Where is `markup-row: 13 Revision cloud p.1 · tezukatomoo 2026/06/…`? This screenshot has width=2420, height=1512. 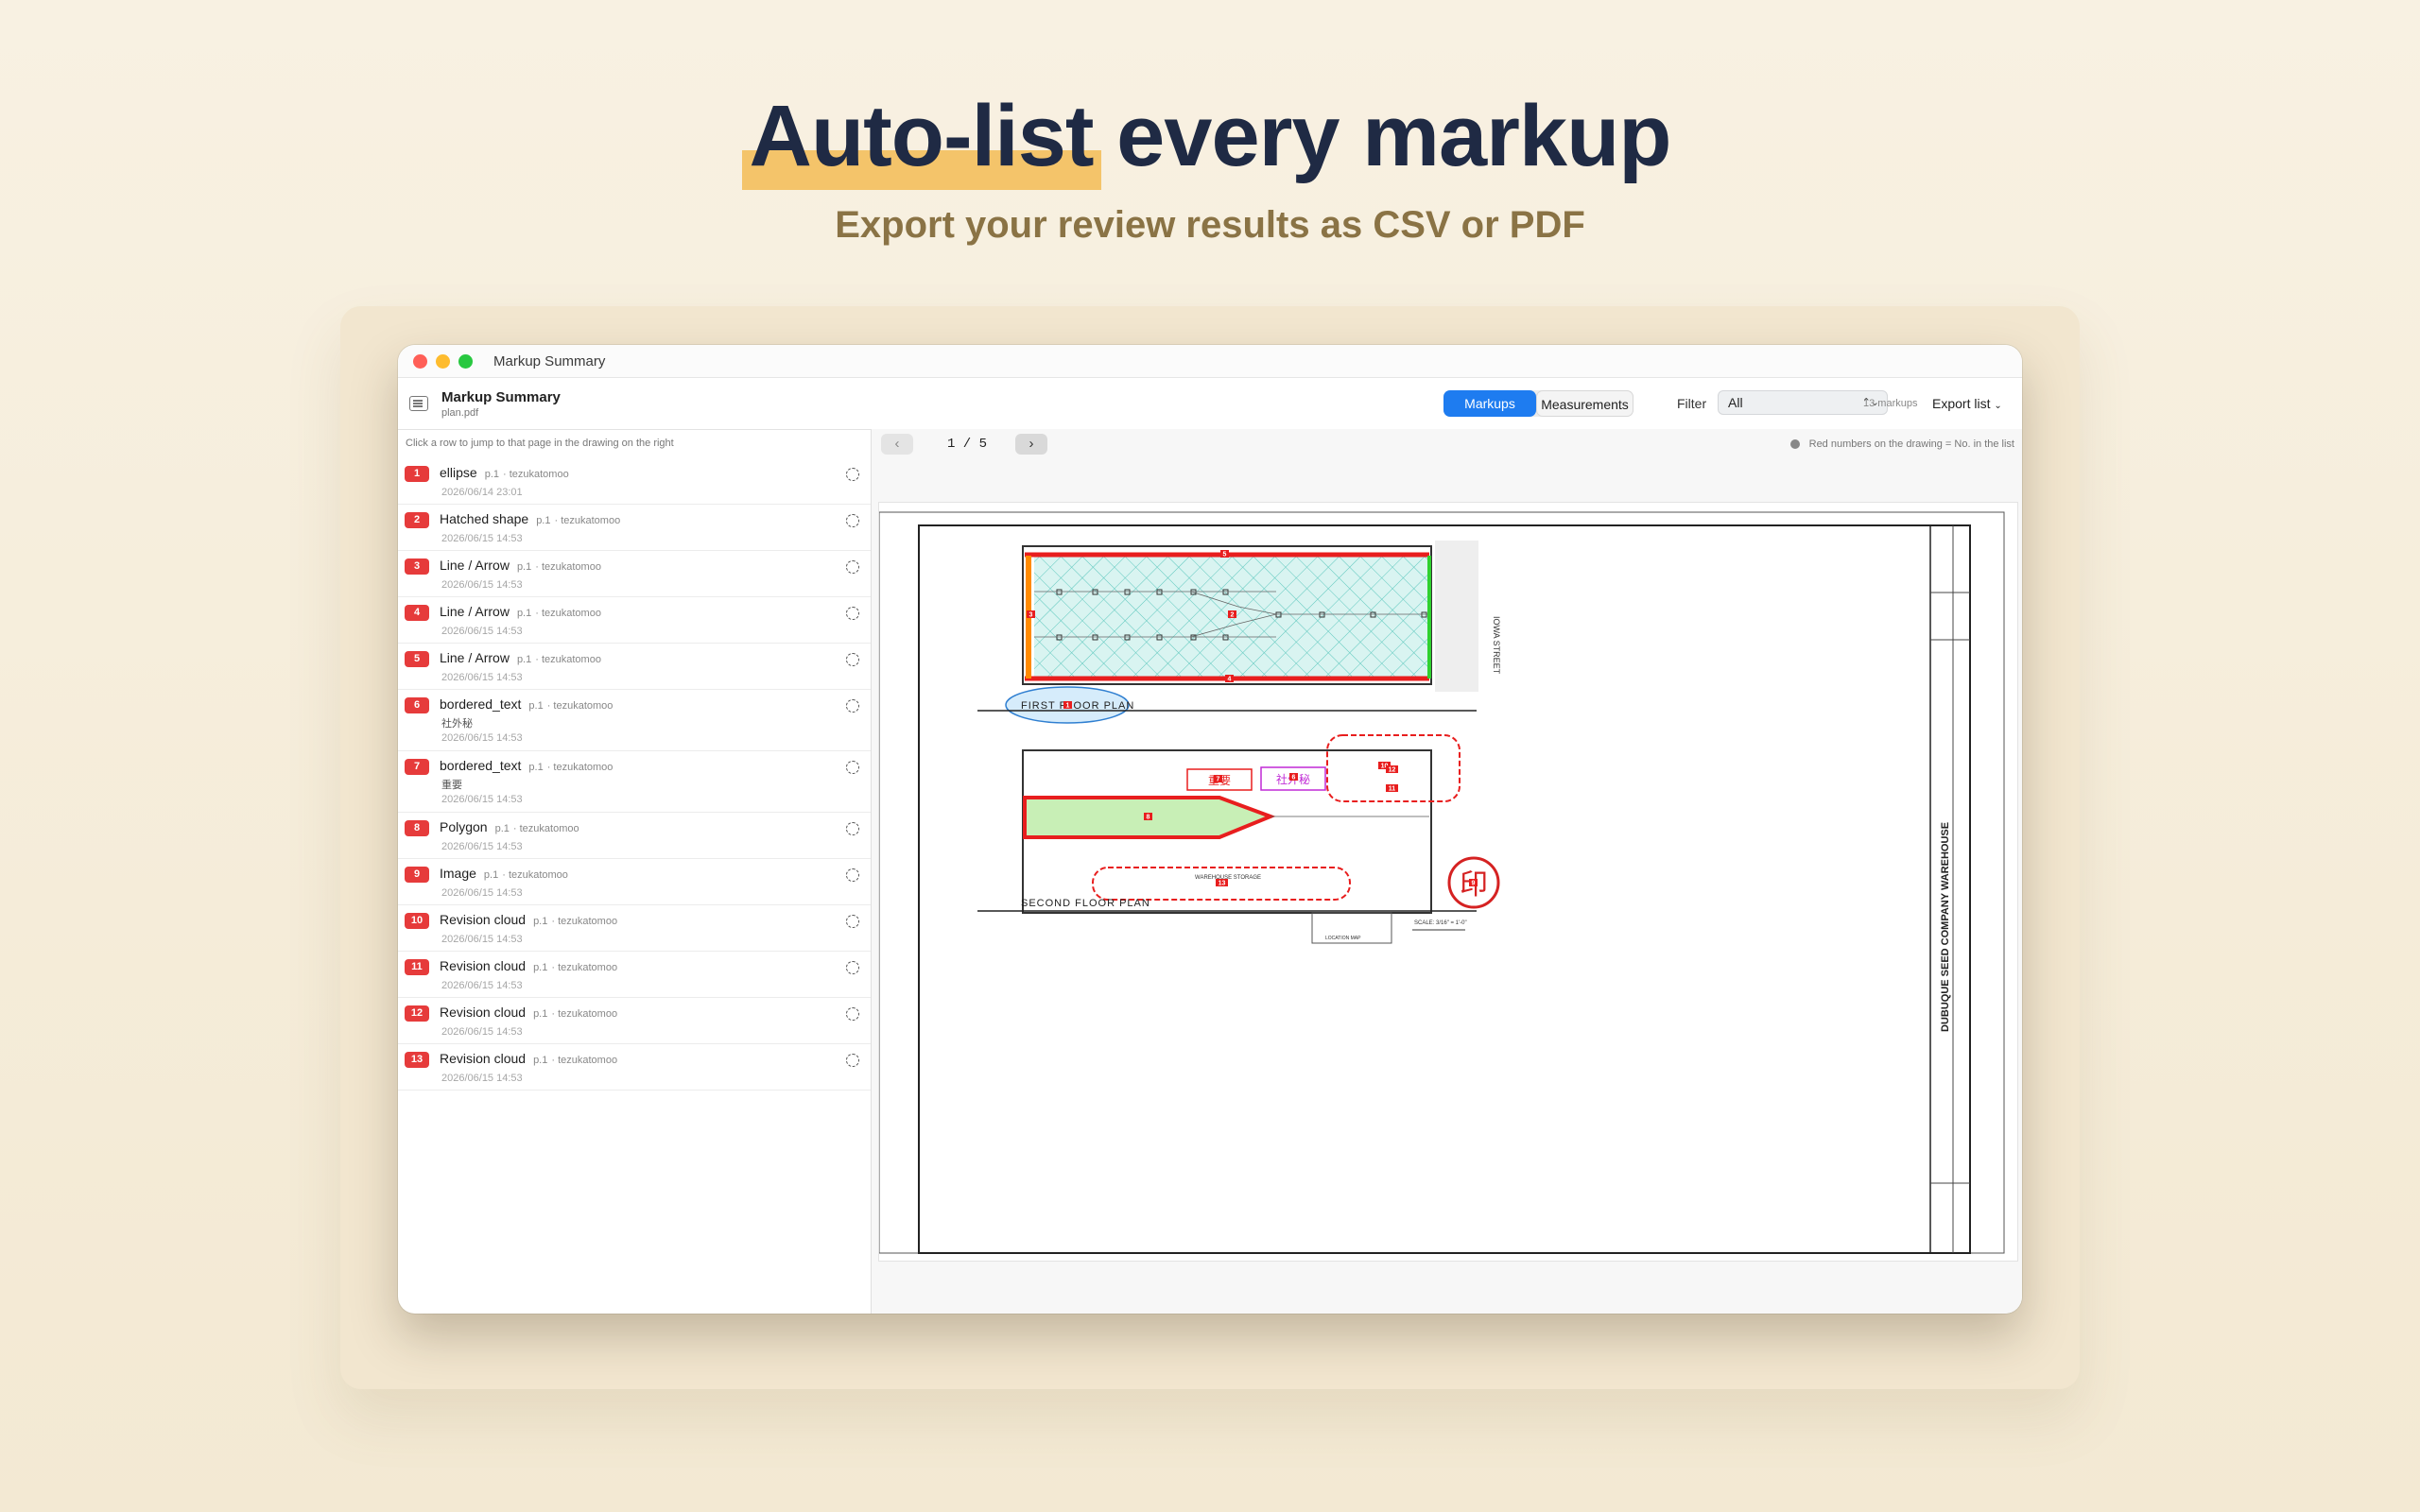 markup-row: 13 Revision cloud p.1 · tezukatomoo 2026/06/… is located at coordinates (634, 1067).